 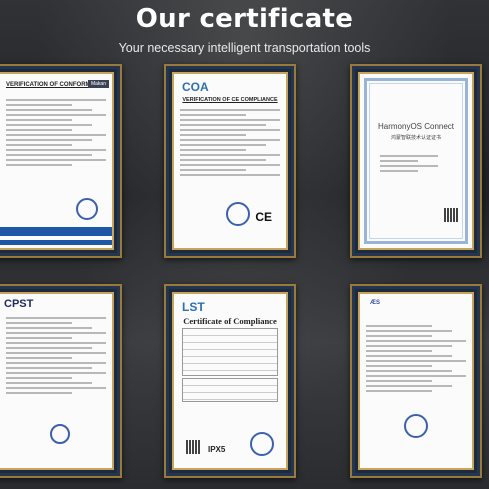 I want to click on ip-rating: IPX5, so click(x=217, y=449).